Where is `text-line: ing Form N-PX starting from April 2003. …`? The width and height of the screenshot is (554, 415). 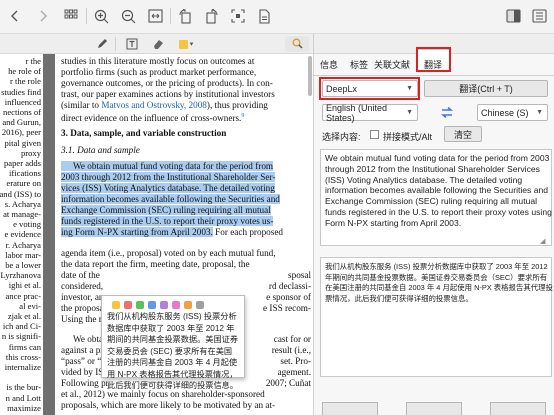
text-line: ing Form N-PX starting from April 2003. … is located at coordinates (172, 232).